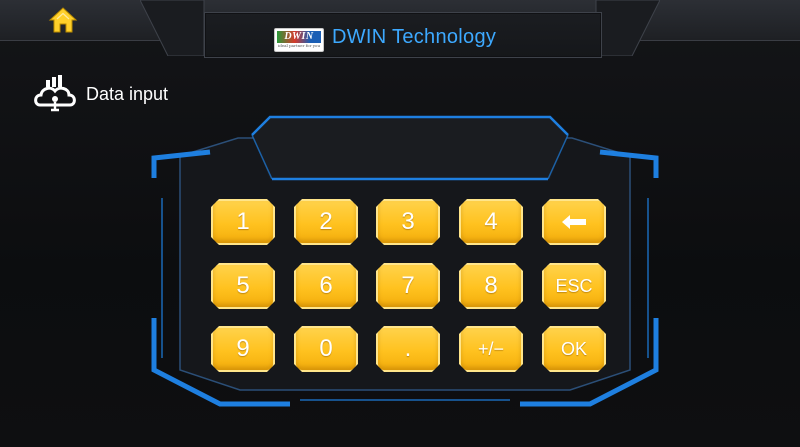 Image resolution: width=800 pixels, height=447 pixels. Describe the element at coordinates (299, 37) in the screenshot. I see `brand-logo-text: DWIN` at that location.